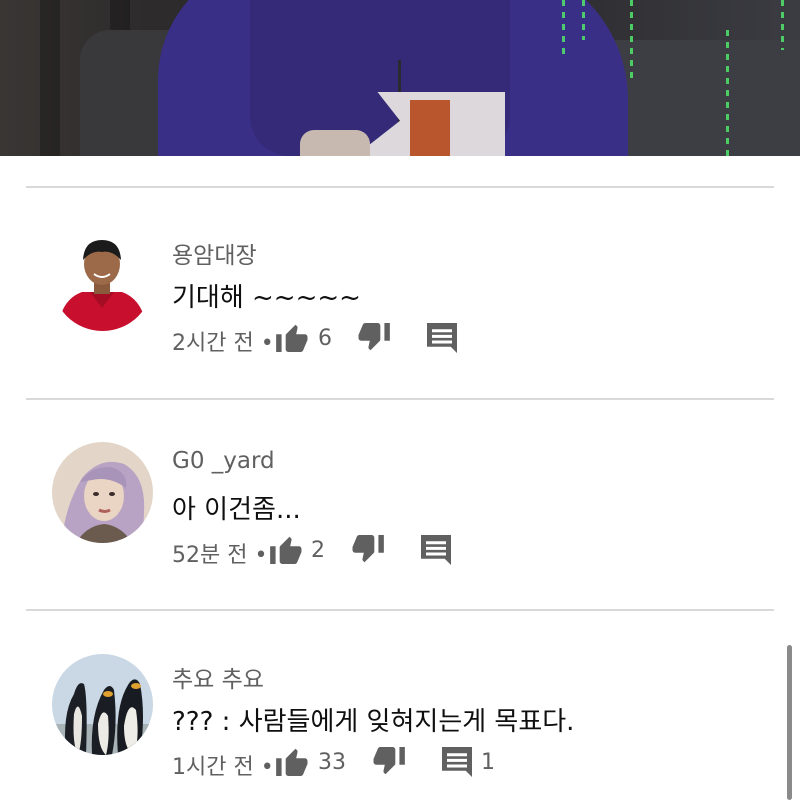 The width and height of the screenshot is (800, 800). Describe the element at coordinates (214, 253) in the screenshot. I see `comment-author: 용암대장` at that location.